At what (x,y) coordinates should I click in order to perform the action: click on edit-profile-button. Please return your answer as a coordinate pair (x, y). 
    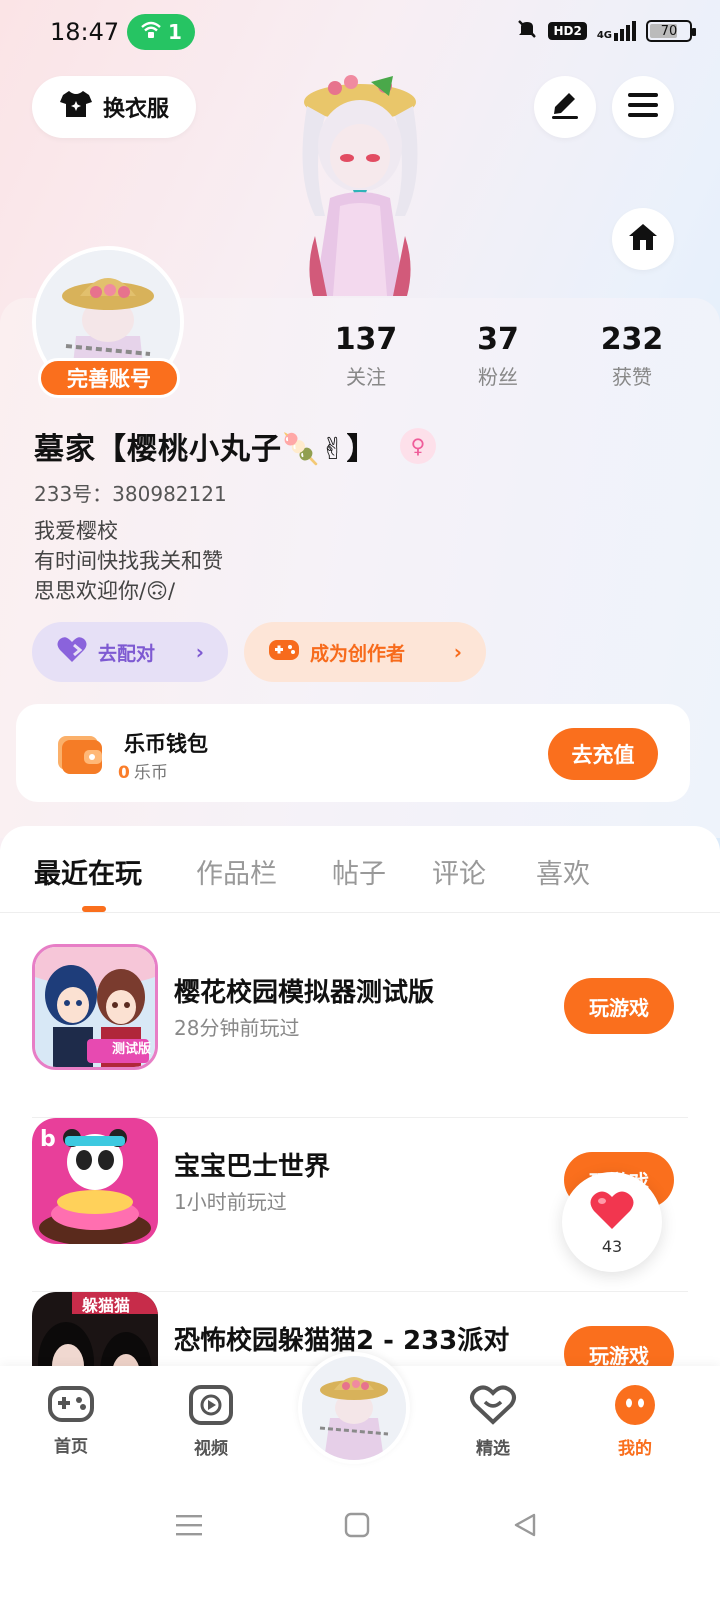
    Looking at the image, I should click on (565, 107).